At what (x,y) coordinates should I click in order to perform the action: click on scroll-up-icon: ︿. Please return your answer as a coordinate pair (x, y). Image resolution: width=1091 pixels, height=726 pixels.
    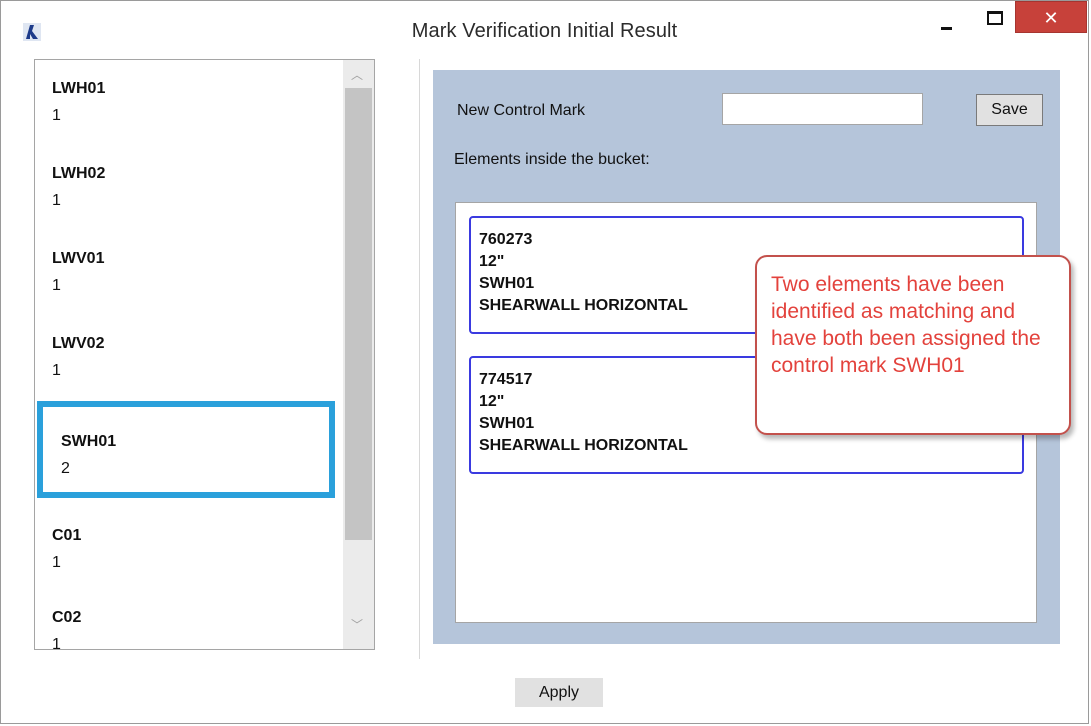
    Looking at the image, I should click on (357, 74).